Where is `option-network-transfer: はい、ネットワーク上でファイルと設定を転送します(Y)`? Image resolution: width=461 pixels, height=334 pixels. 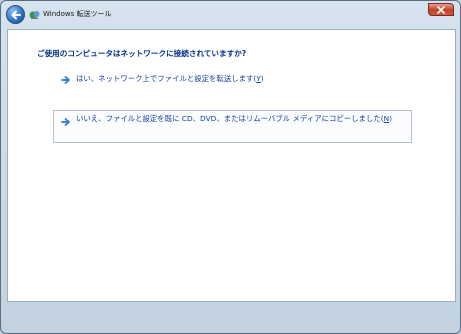
option-network-transfer: はい、ネットワーク上でファイルと設定を転送します(Y) is located at coordinates (206, 80).